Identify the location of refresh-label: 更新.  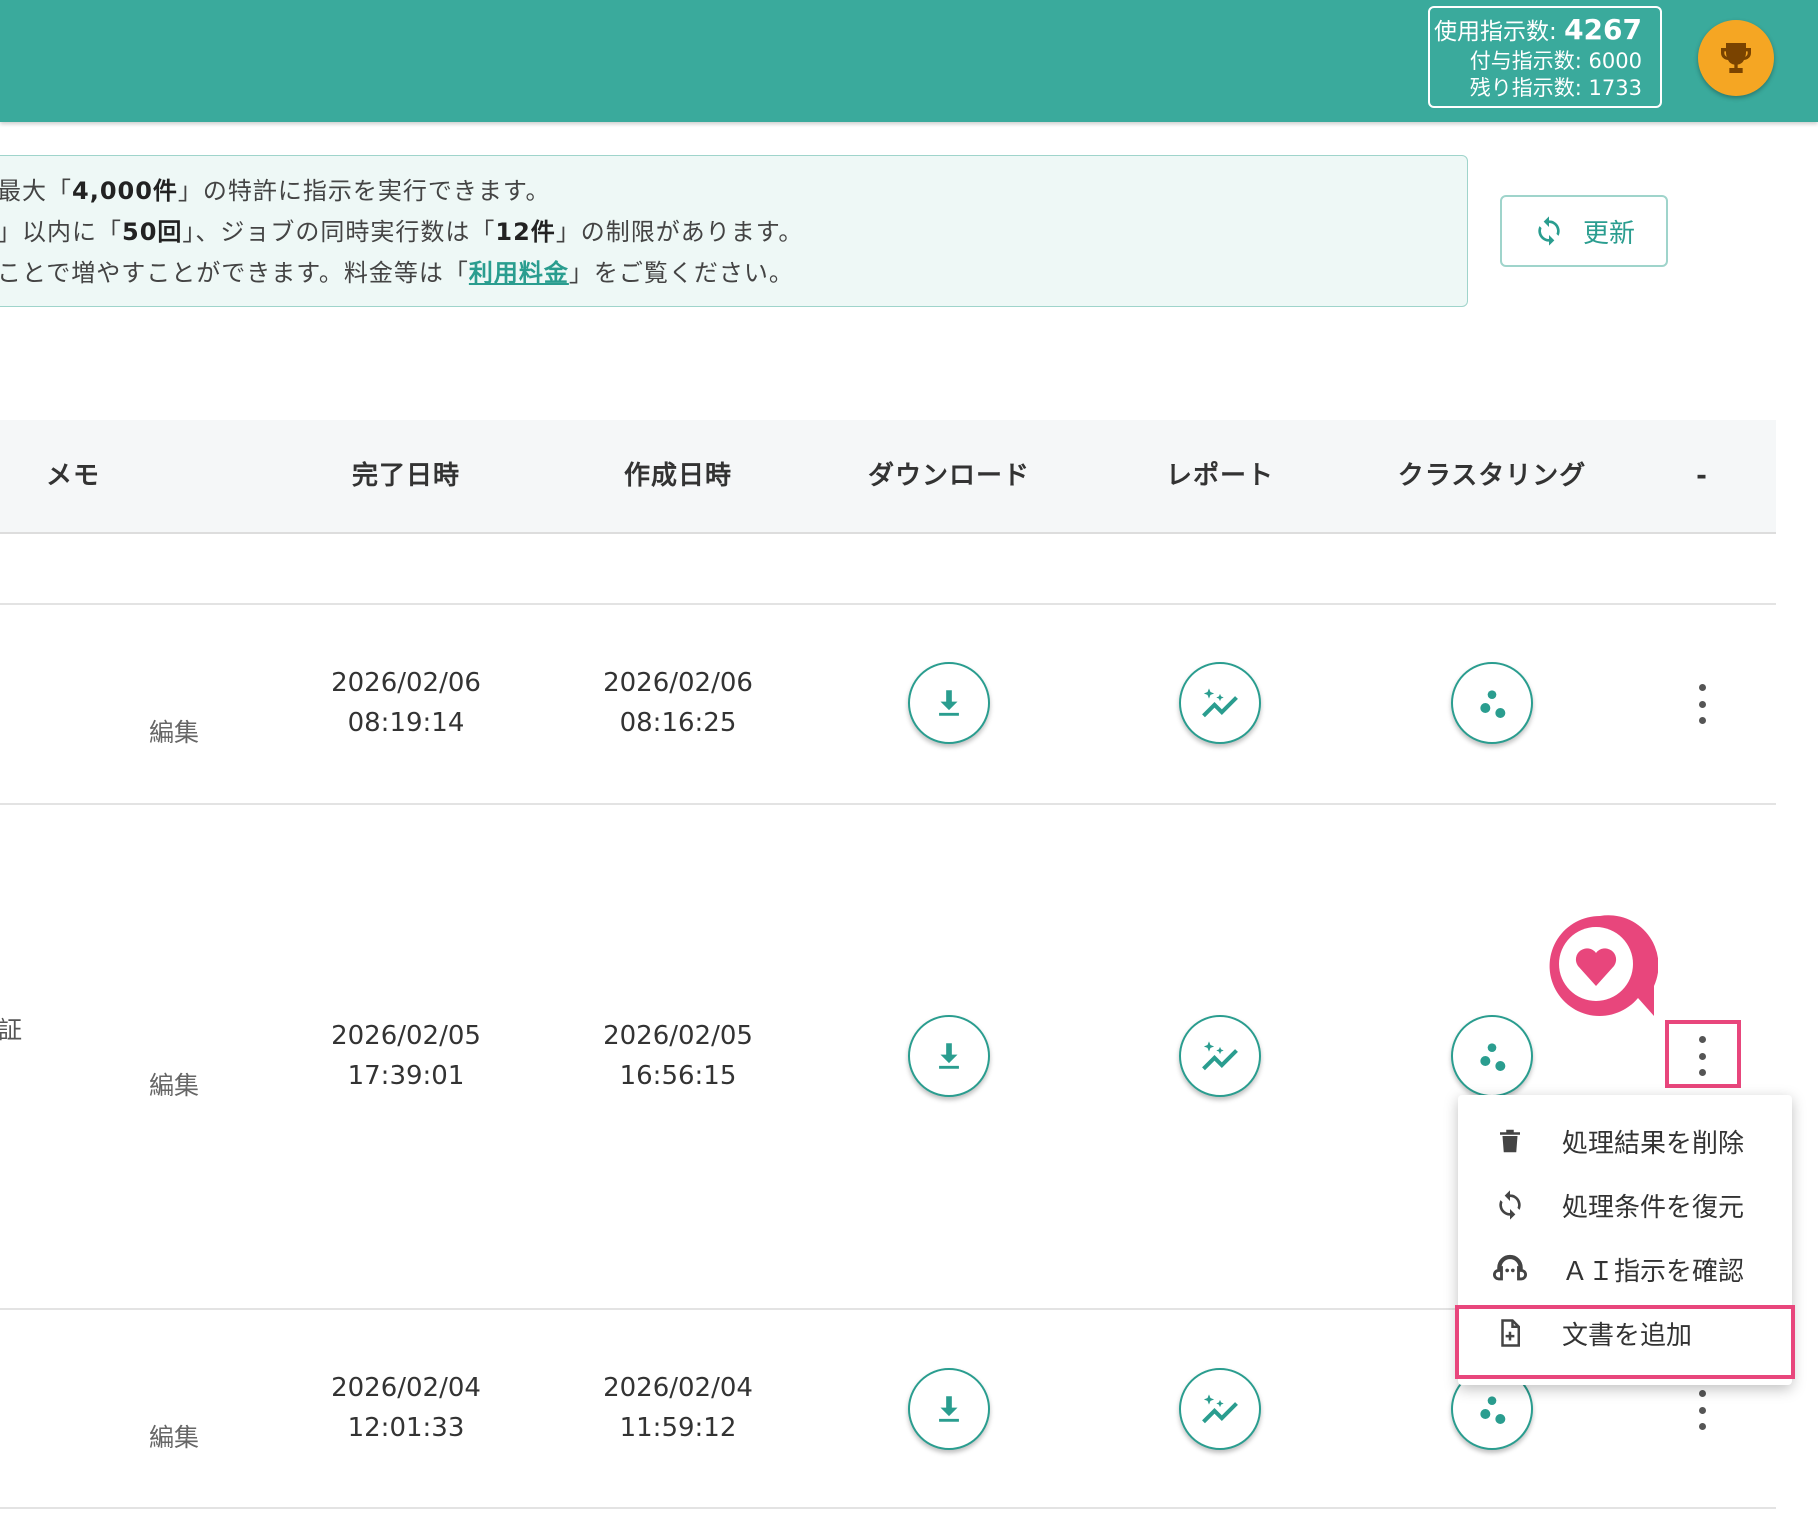
(1608, 233).